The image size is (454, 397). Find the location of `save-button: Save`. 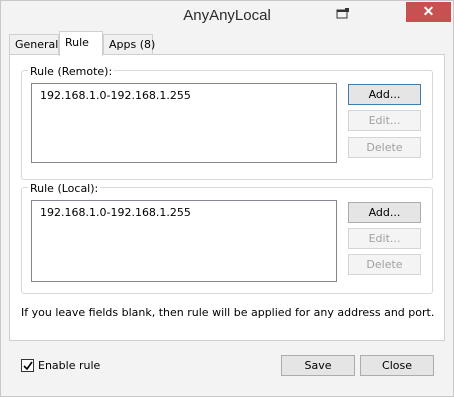

save-button: Save is located at coordinates (318, 365).